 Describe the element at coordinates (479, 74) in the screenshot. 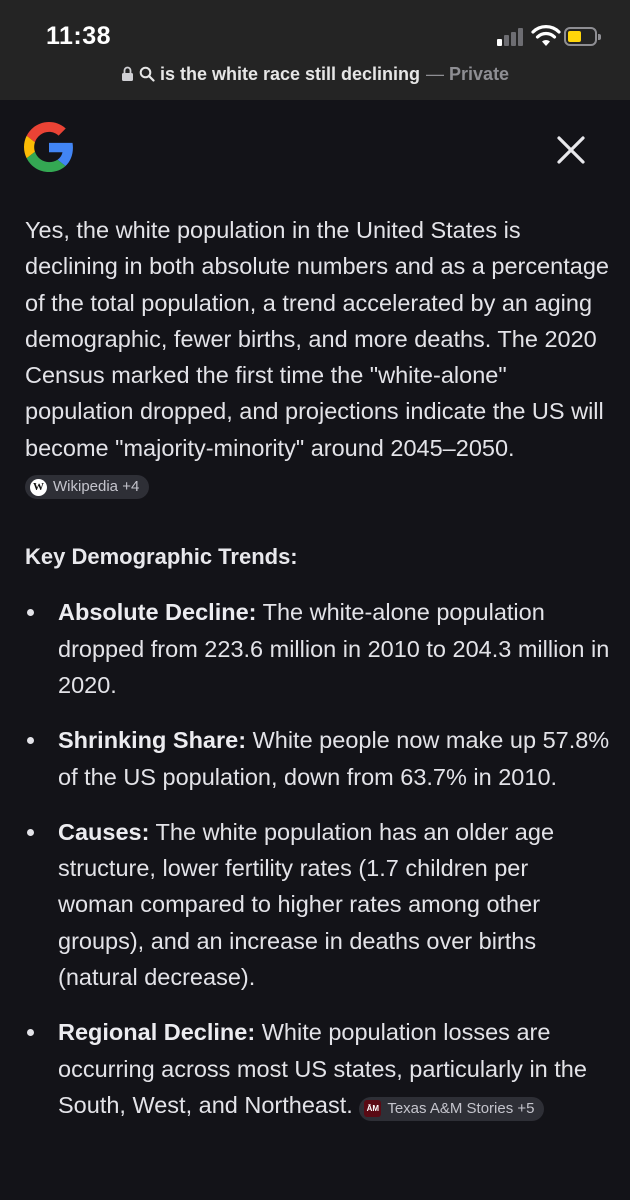

I see `private-mode-label: Private` at that location.